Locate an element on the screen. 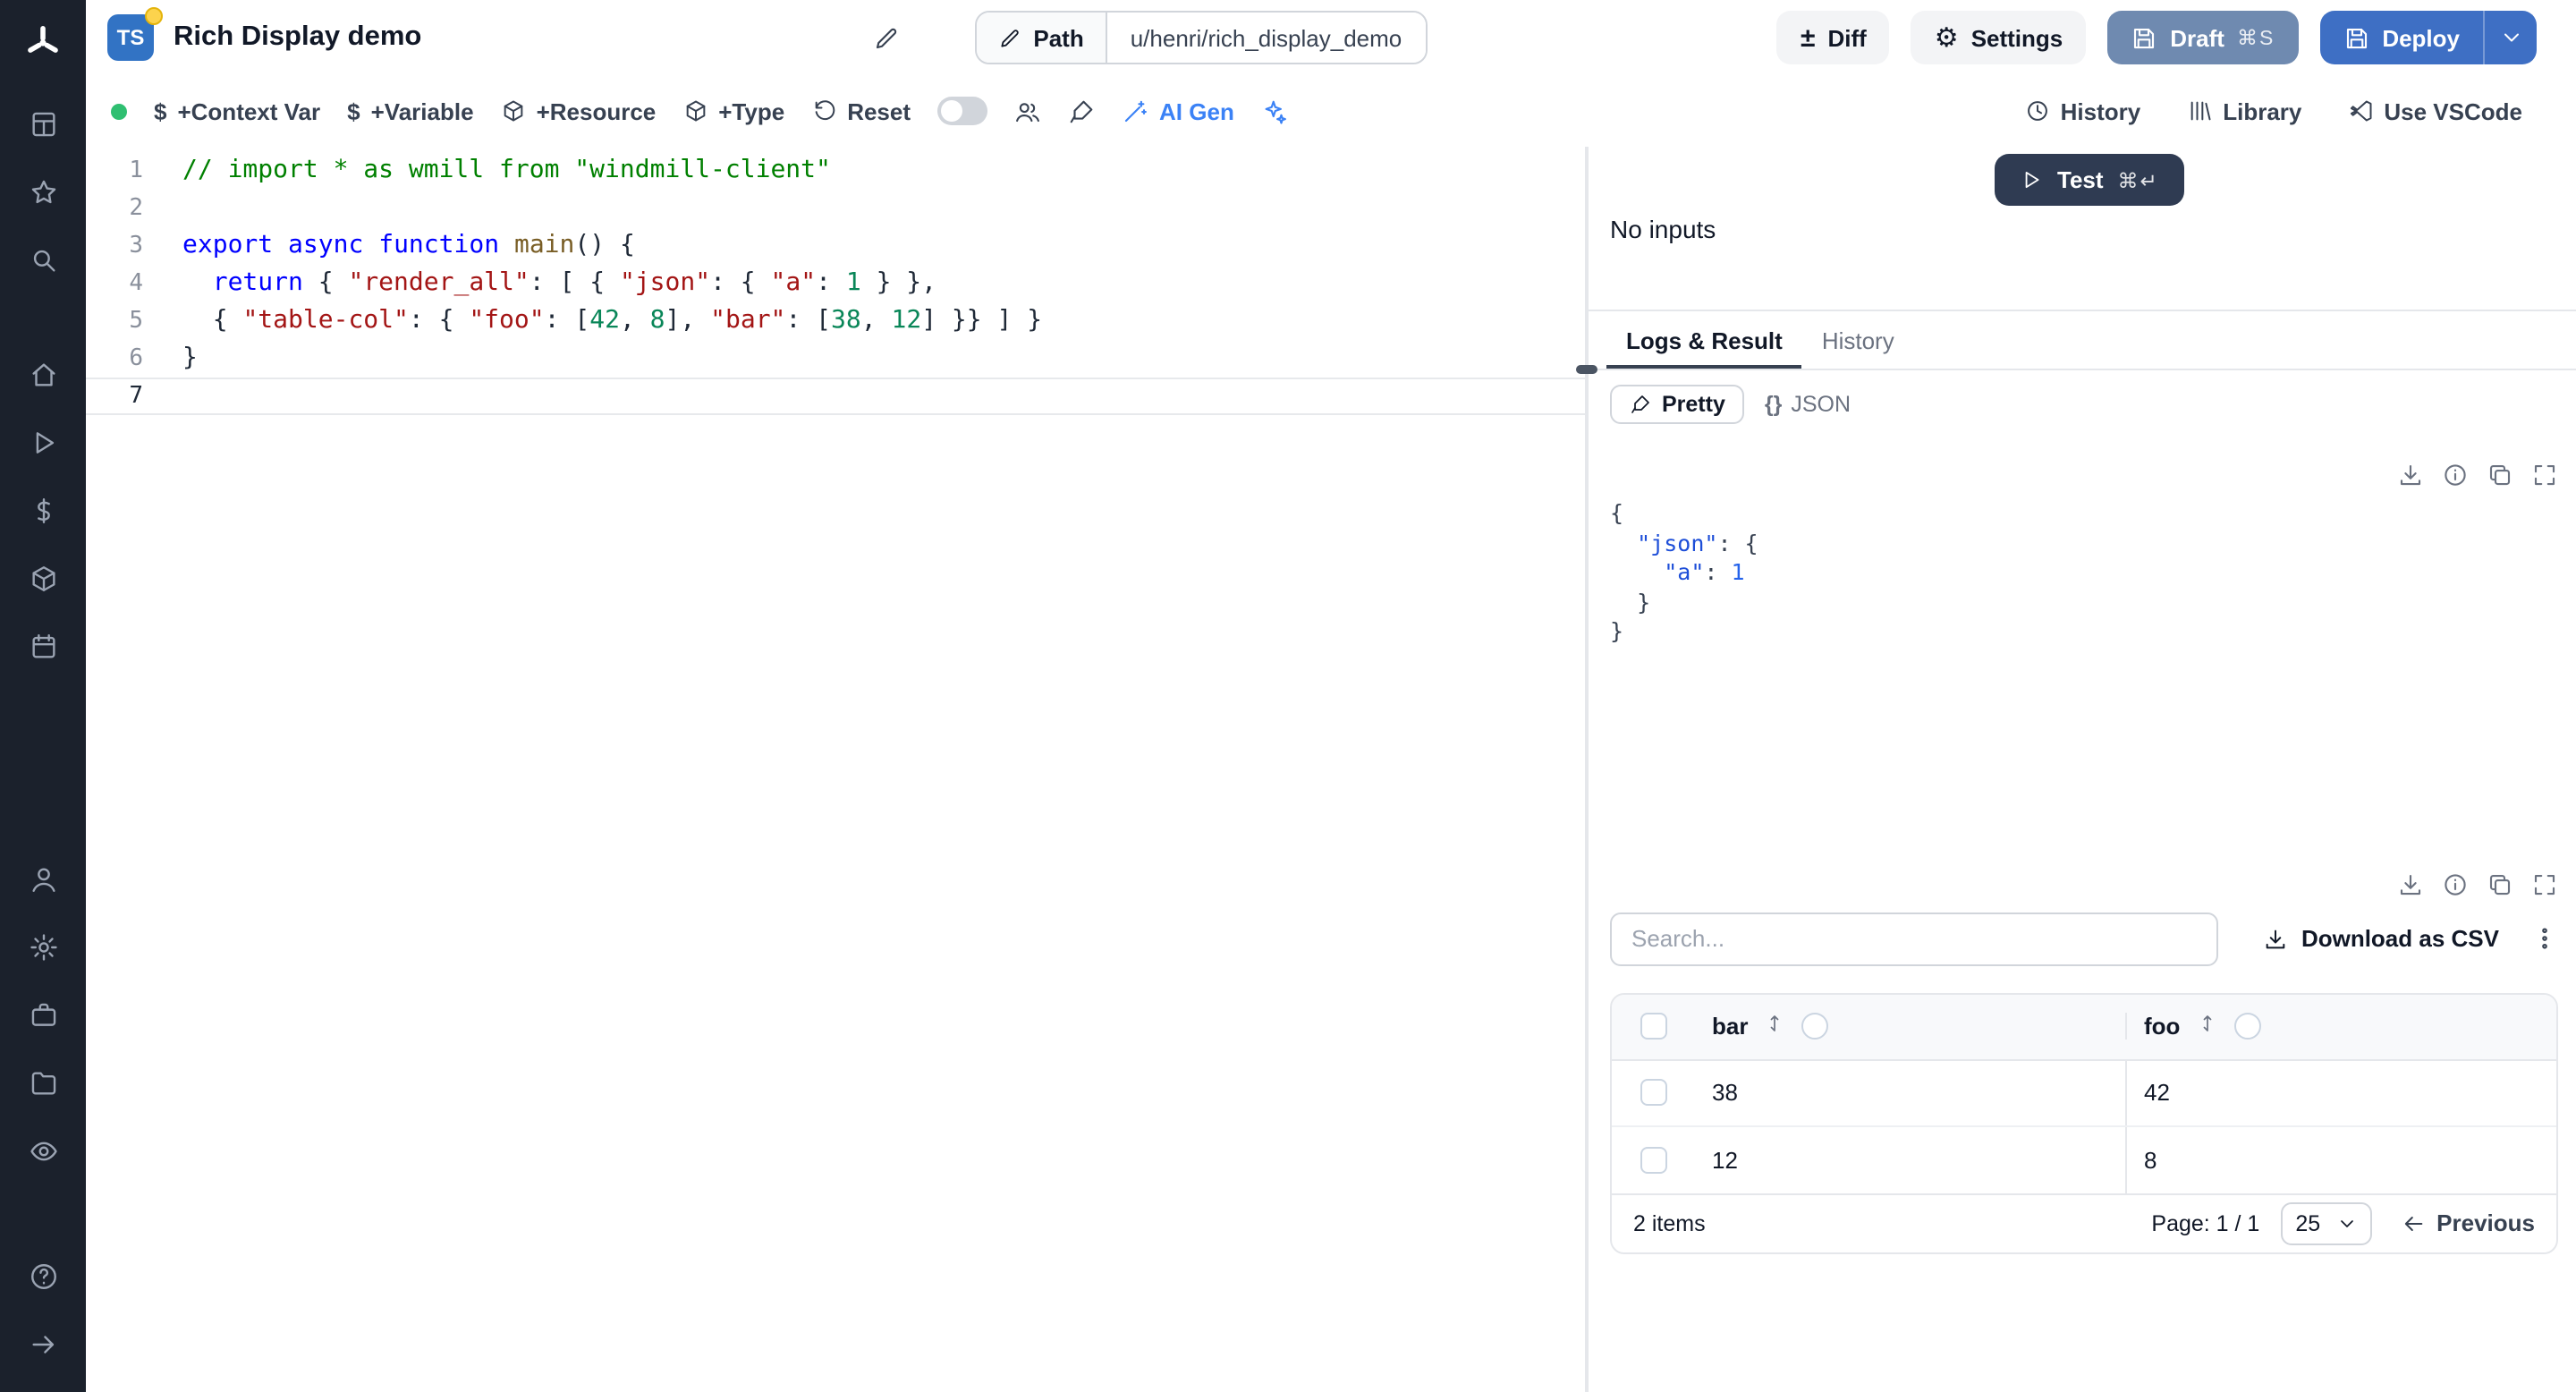 The height and width of the screenshot is (1392, 2576). home-icon is located at coordinates (43, 374).